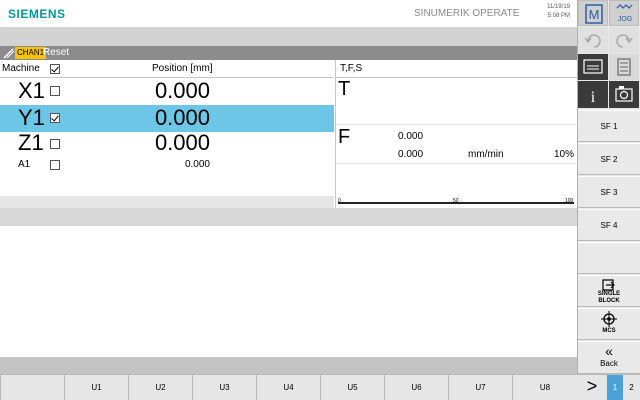  I want to click on axis-name: Z1, so click(31, 142).